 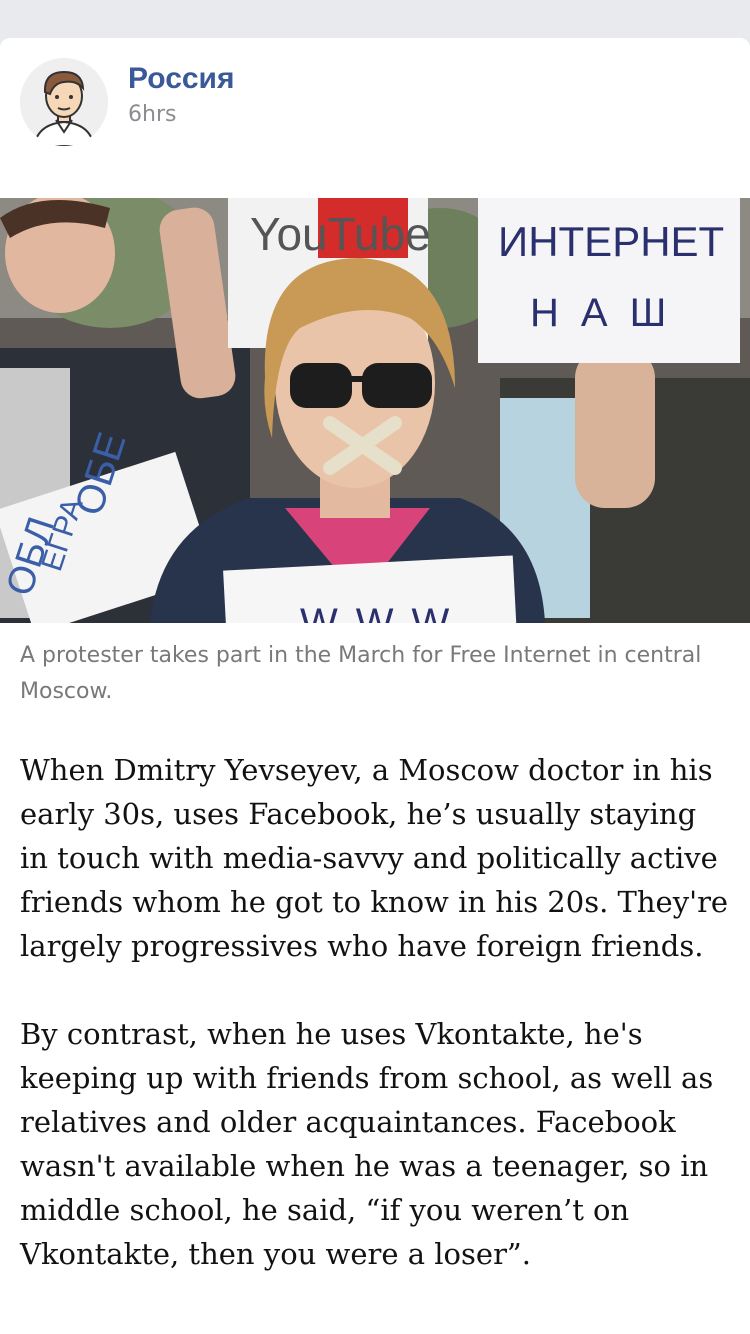 What do you see at coordinates (611, 241) in the screenshot?
I see `svg-text: ИНТЕРНЕТ` at bounding box center [611, 241].